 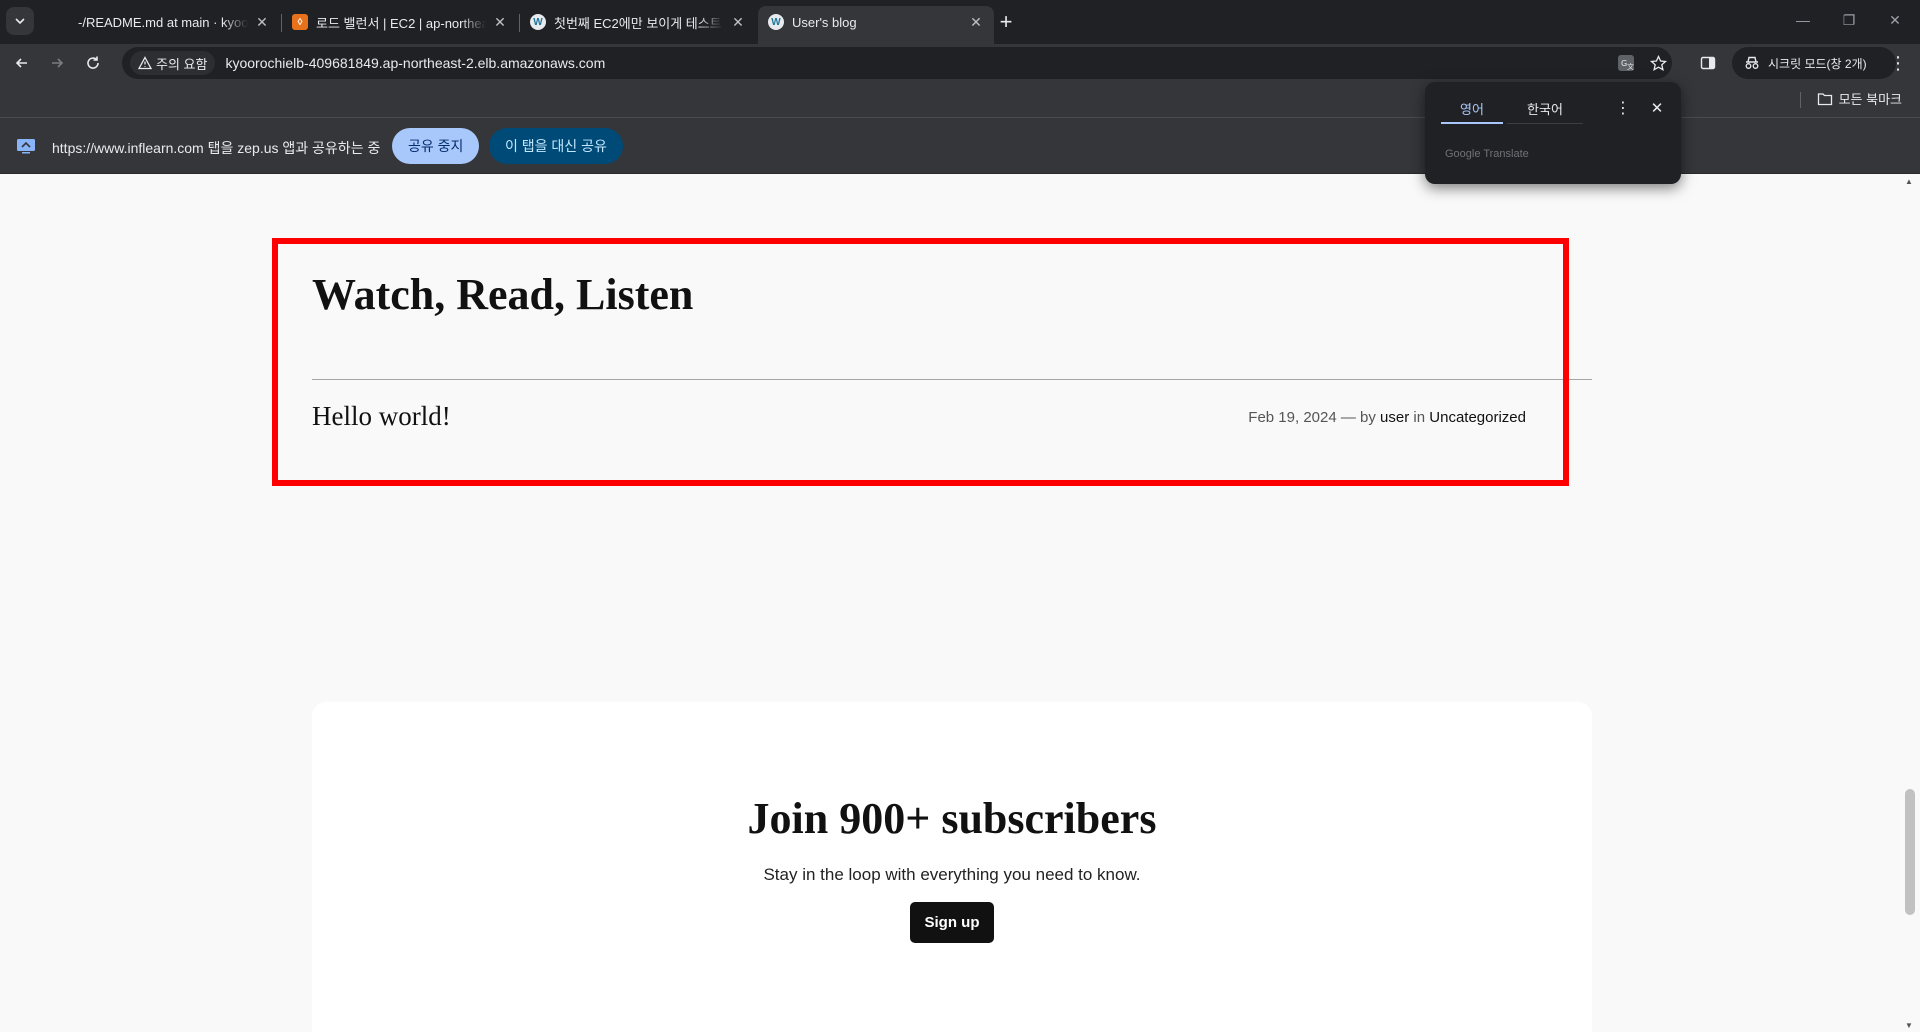 What do you see at coordinates (1545, 109) in the screenshot?
I see `tab-target-language: 한국어` at bounding box center [1545, 109].